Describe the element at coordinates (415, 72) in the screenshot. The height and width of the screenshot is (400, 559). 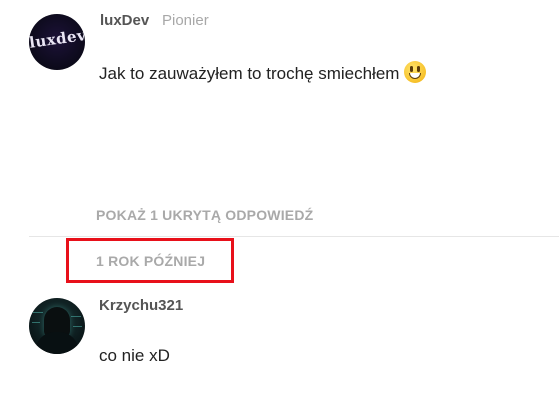
I see `grinning-face-emoji-icon` at that location.